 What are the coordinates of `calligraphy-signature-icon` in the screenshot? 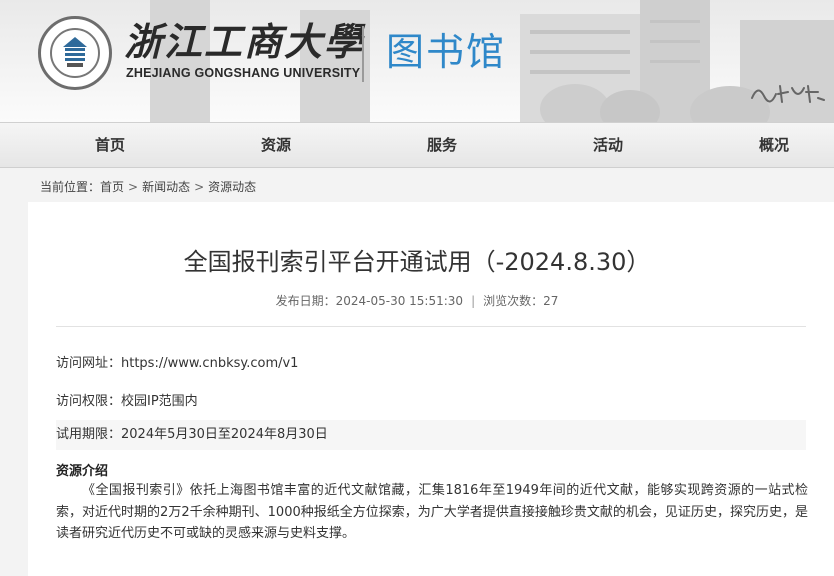 It's located at (788, 94).